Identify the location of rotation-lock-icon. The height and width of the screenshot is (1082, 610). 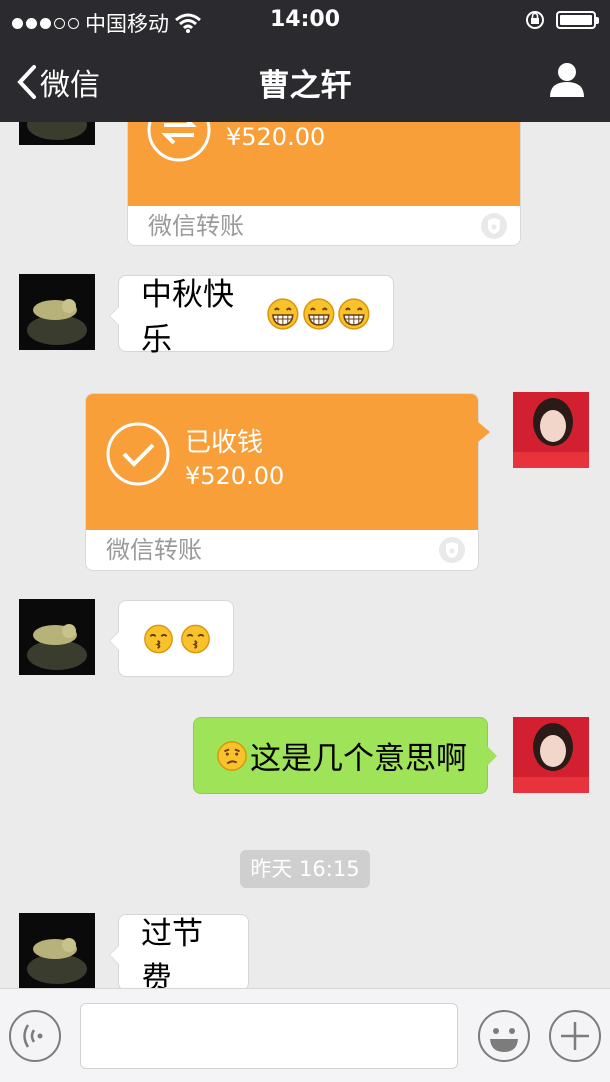
(535, 20).